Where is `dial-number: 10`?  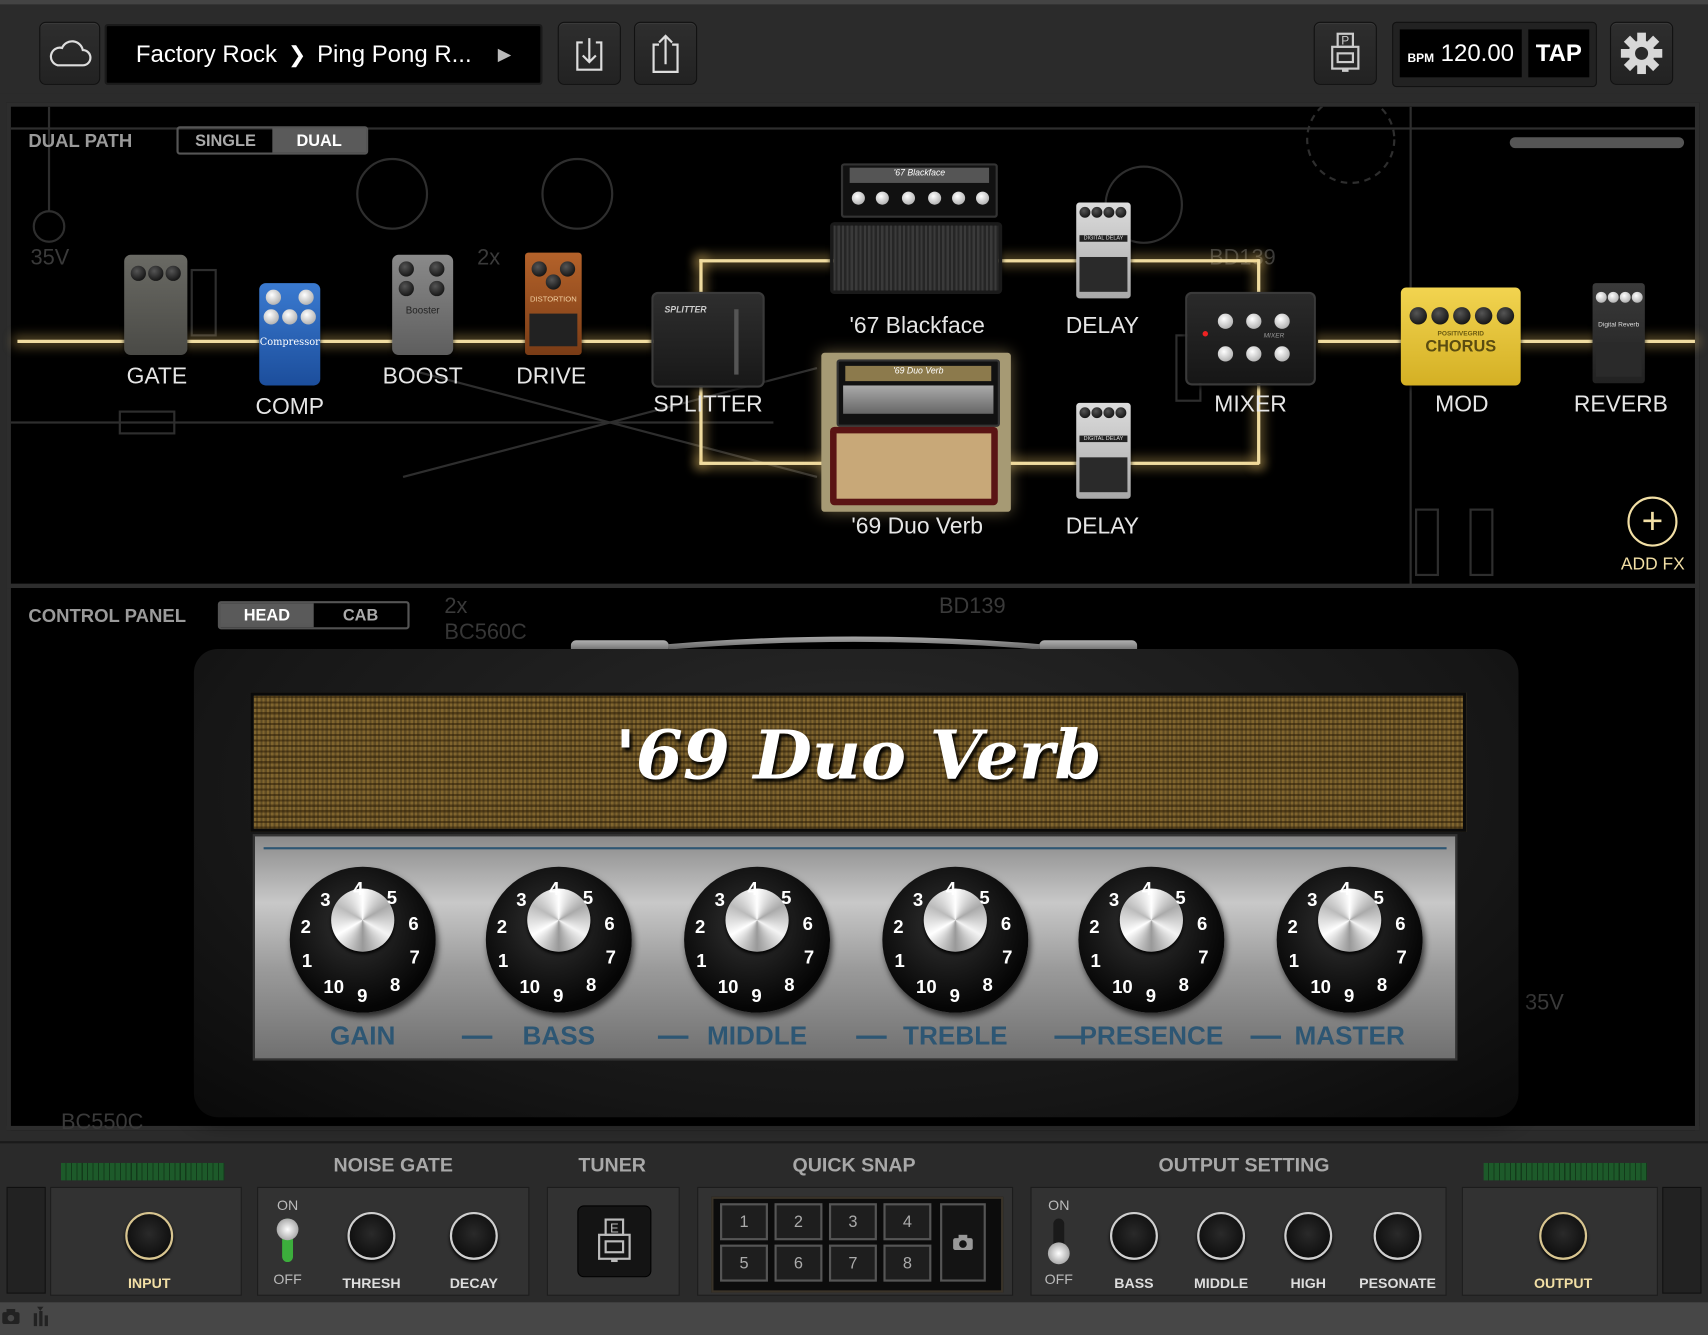 dial-number: 10 is located at coordinates (926, 987).